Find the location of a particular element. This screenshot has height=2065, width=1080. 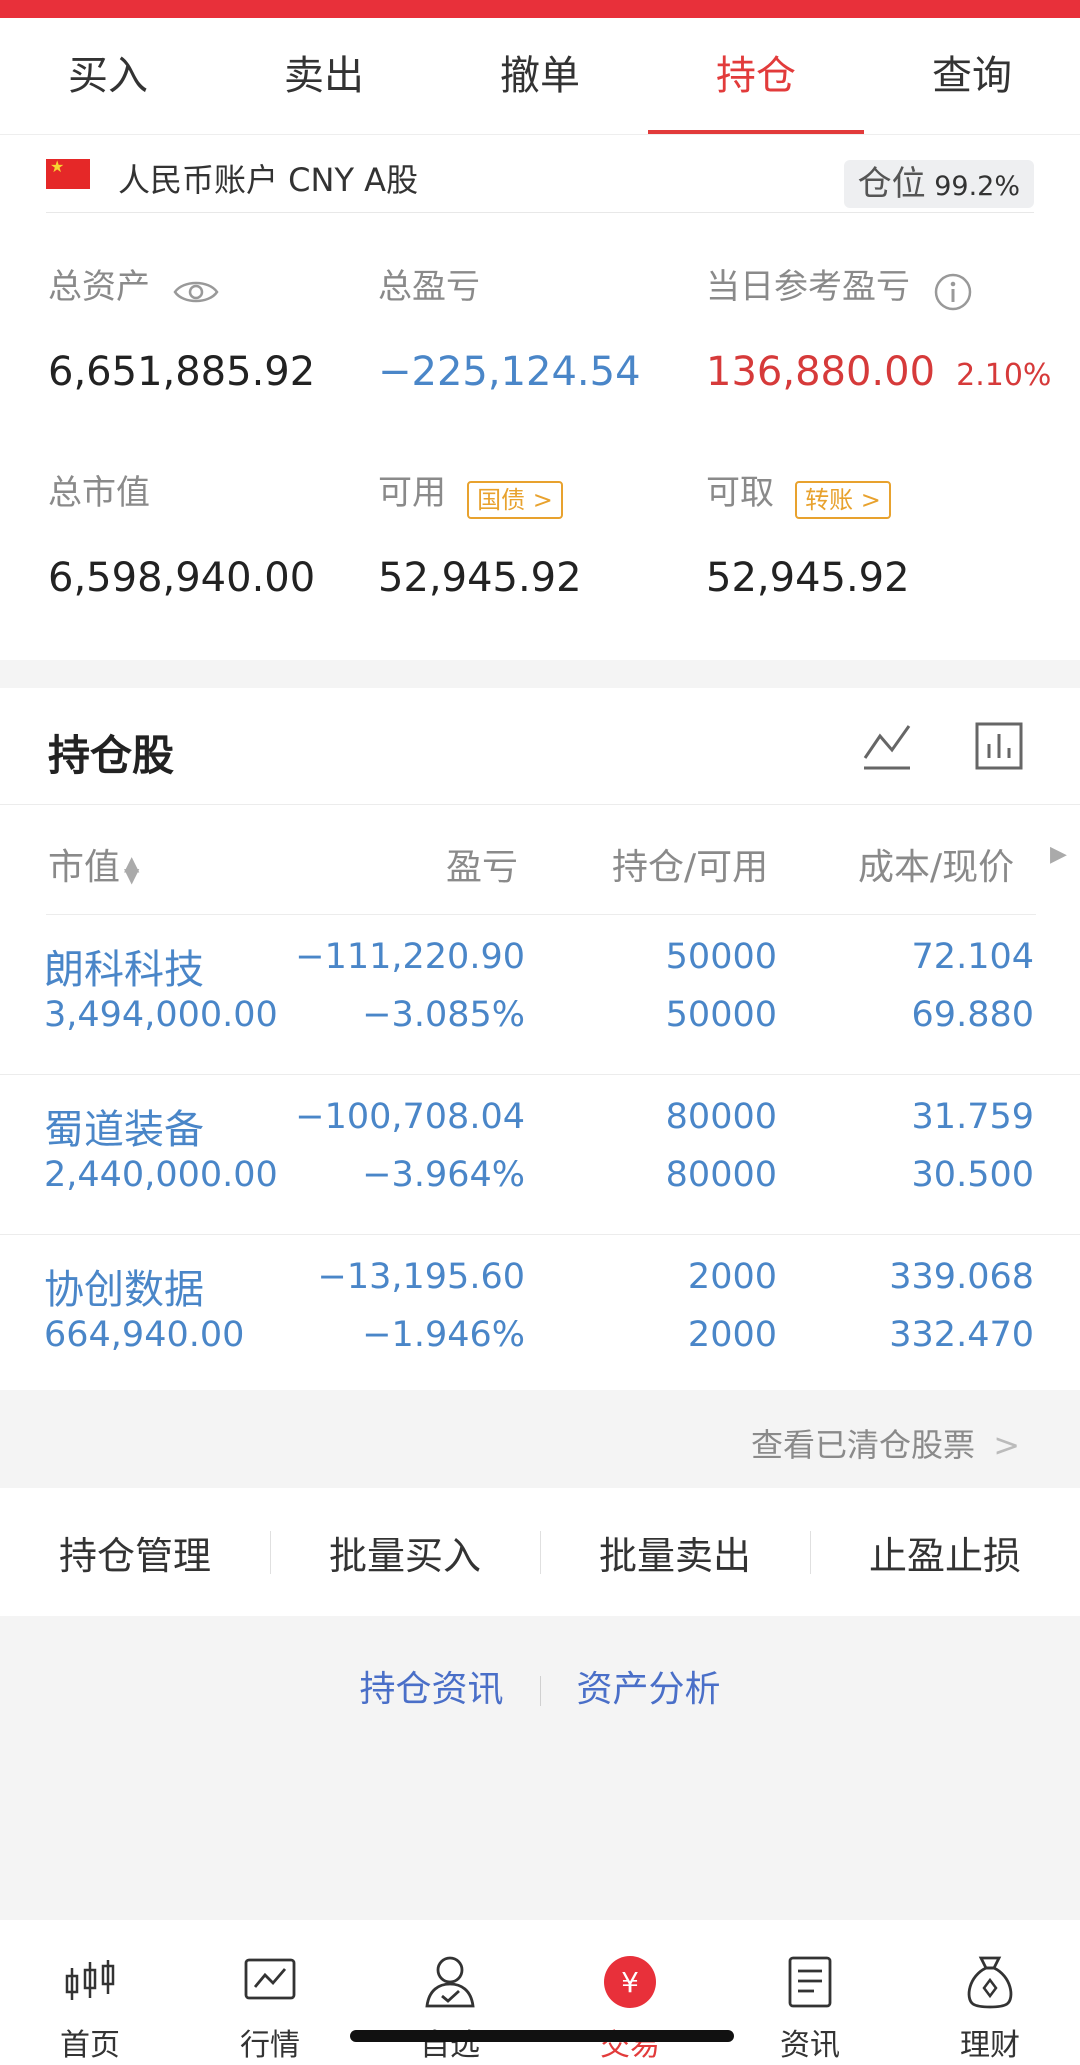

stock-pnl-pct: −1.946% is located at coordinates (443, 1335).